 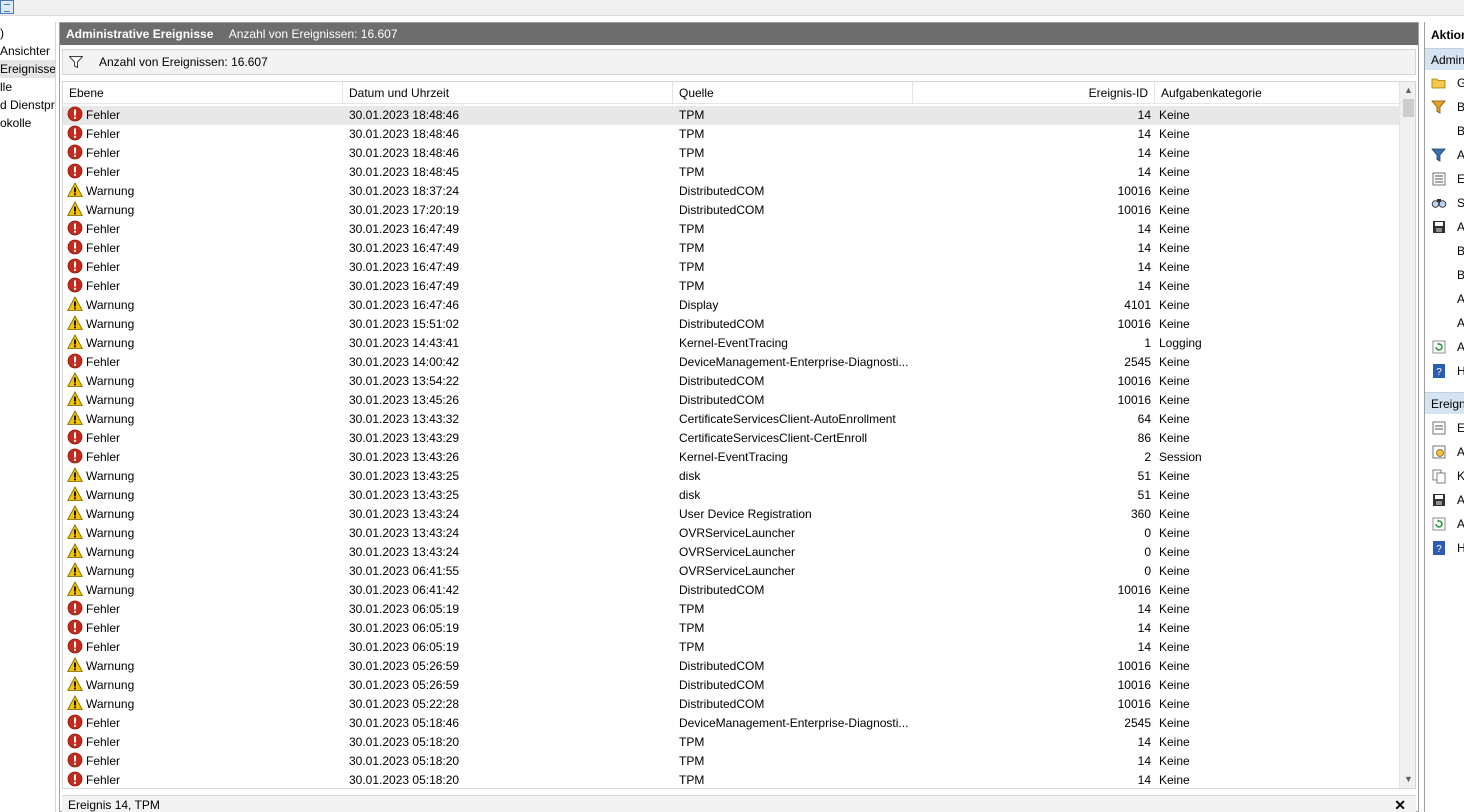 I want to click on tree-item: Ereignisse, so click(x=27, y=69).